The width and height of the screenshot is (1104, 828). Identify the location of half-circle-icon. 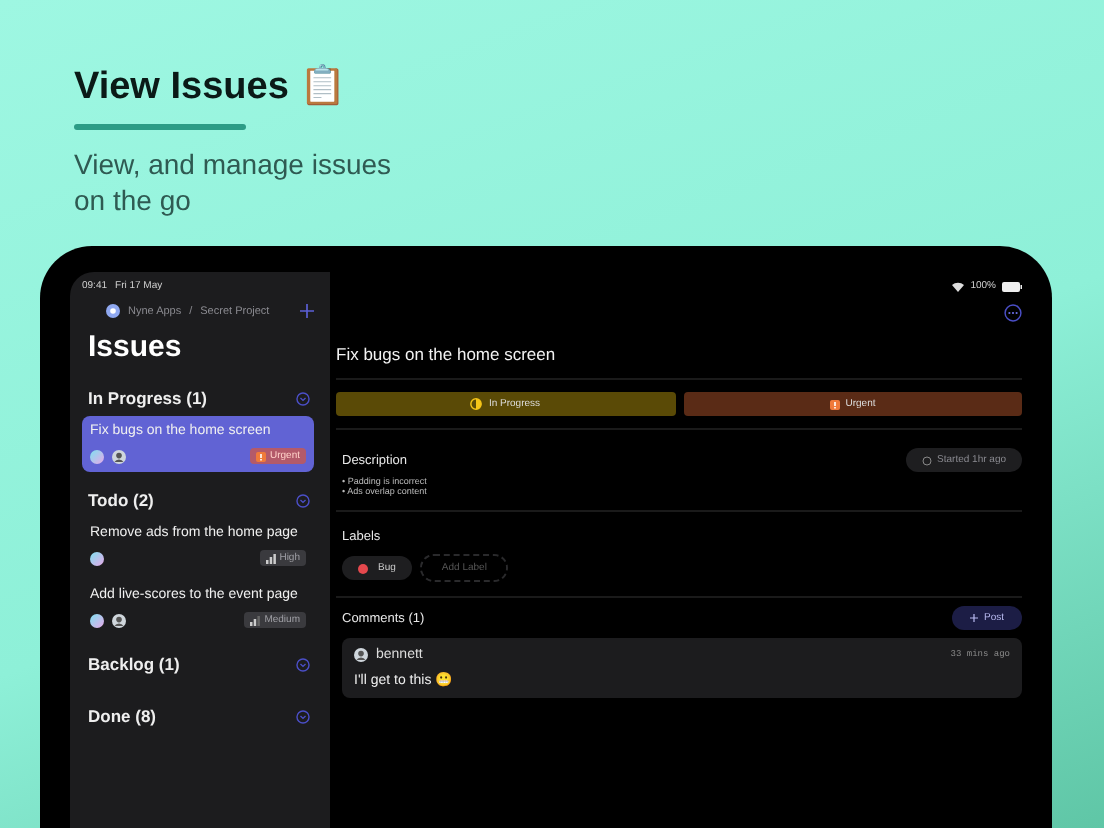
(476, 404).